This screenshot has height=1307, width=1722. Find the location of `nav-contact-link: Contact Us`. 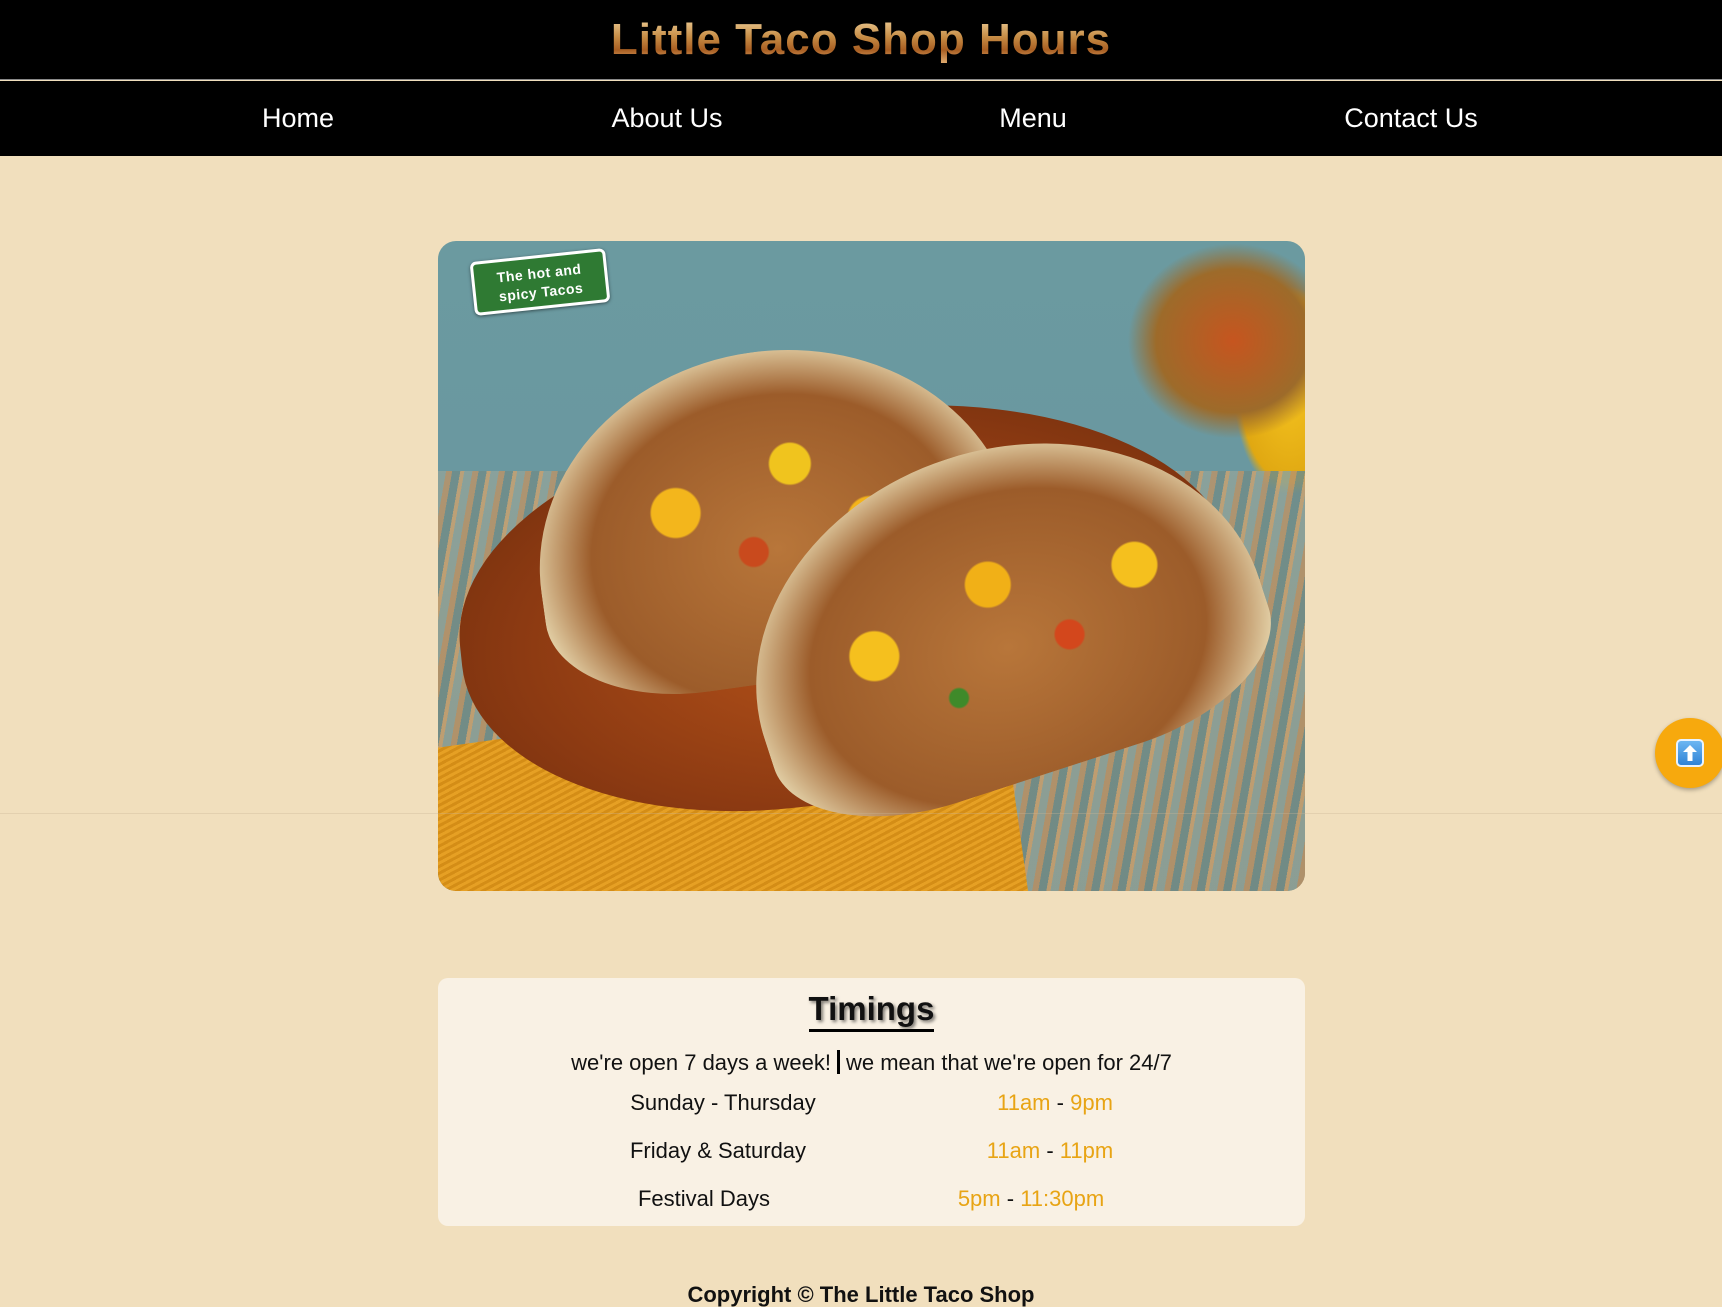

nav-contact-link: Contact Us is located at coordinates (1411, 118).